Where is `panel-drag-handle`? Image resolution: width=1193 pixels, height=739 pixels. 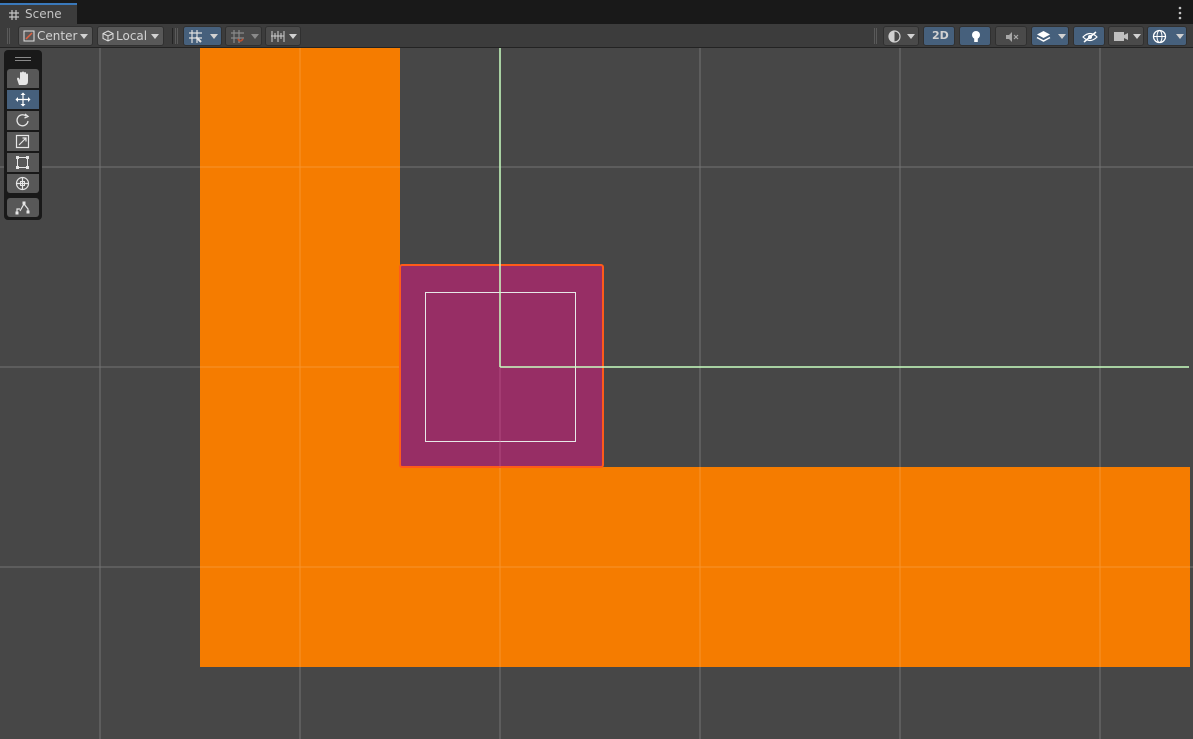
panel-drag-handle is located at coordinates (23, 59).